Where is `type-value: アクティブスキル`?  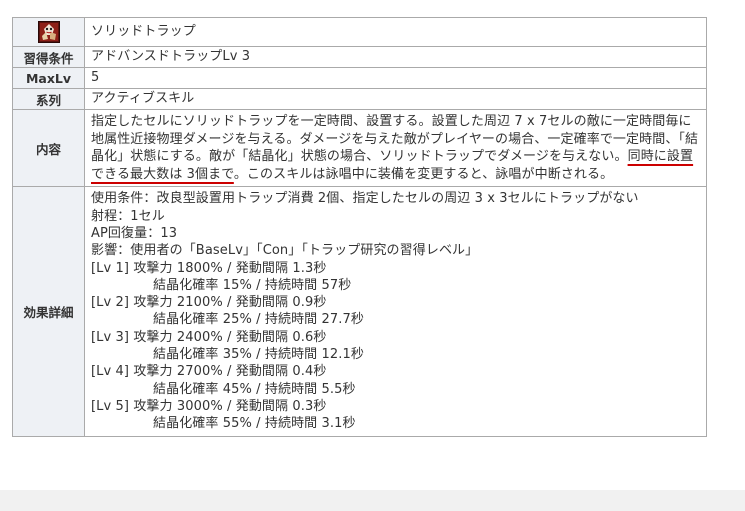 type-value: アクティブスキル is located at coordinates (395, 99).